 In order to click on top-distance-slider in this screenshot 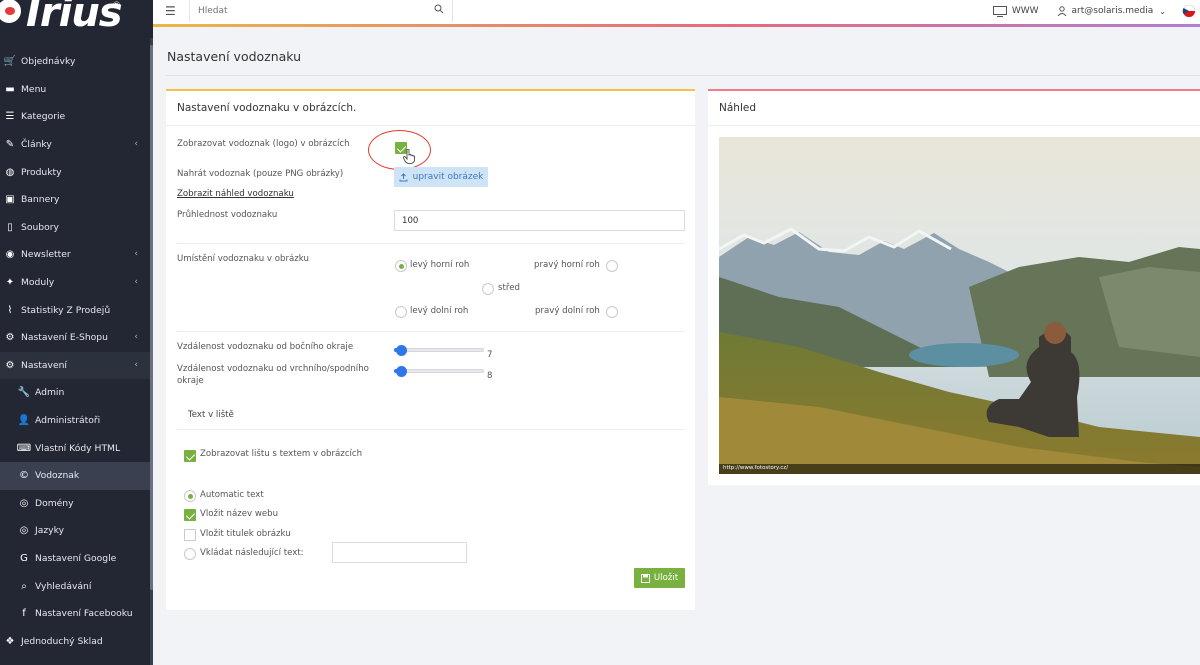, I will do `click(439, 371)`.